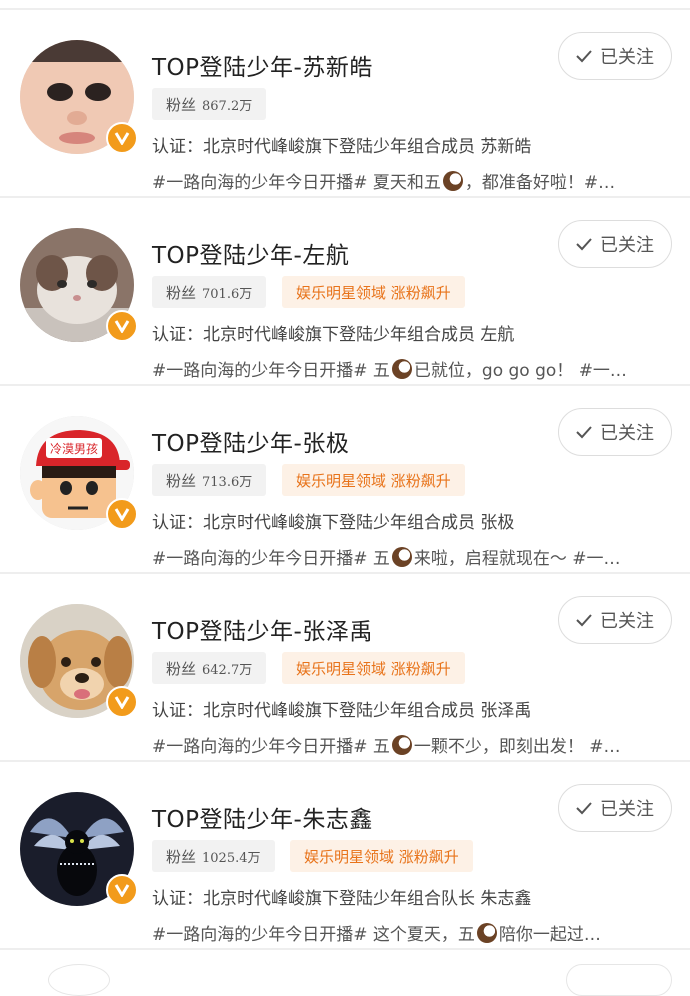 The width and height of the screenshot is (690, 996). What do you see at coordinates (342, 899) in the screenshot?
I see `certification-text: 认证：北京时代峰峻旗下登陆少年组合队长 朱志鑫` at bounding box center [342, 899].